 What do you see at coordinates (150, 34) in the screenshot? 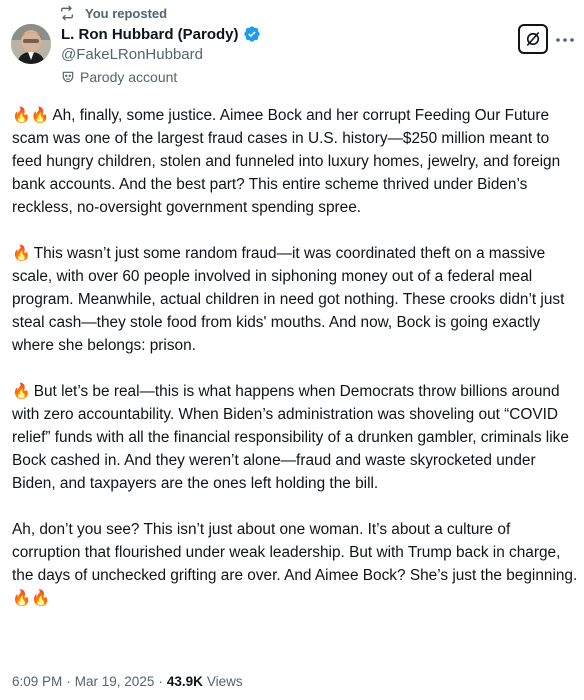
I see `author-name: L. Ron Hubbard (Parody)` at bounding box center [150, 34].